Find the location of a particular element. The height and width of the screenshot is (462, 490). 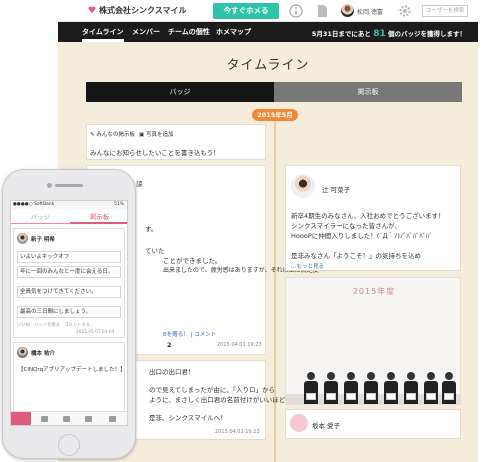

badge-suffix: 個のバッジを獲得します！ is located at coordinates (427, 34).